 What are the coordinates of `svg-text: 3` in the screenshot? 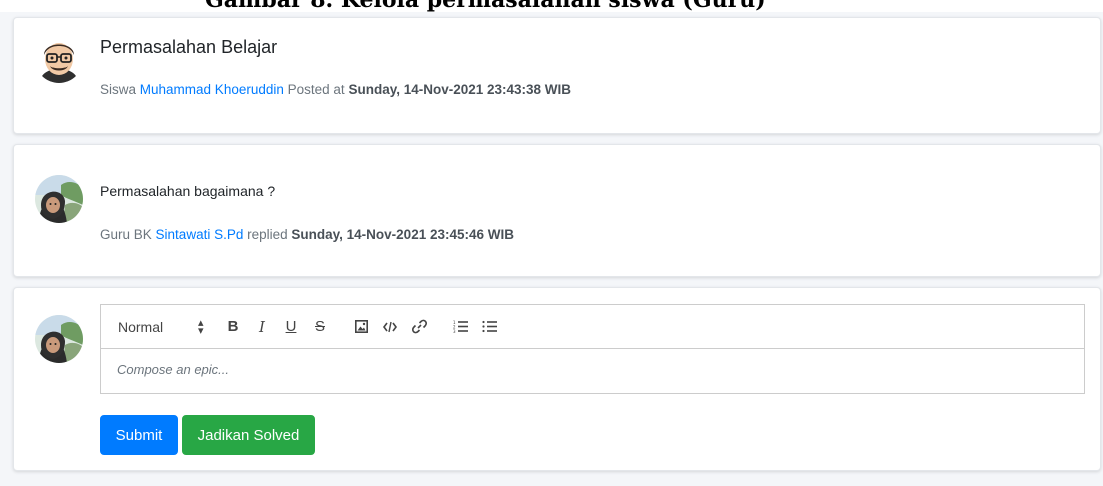 It's located at (454, 331).